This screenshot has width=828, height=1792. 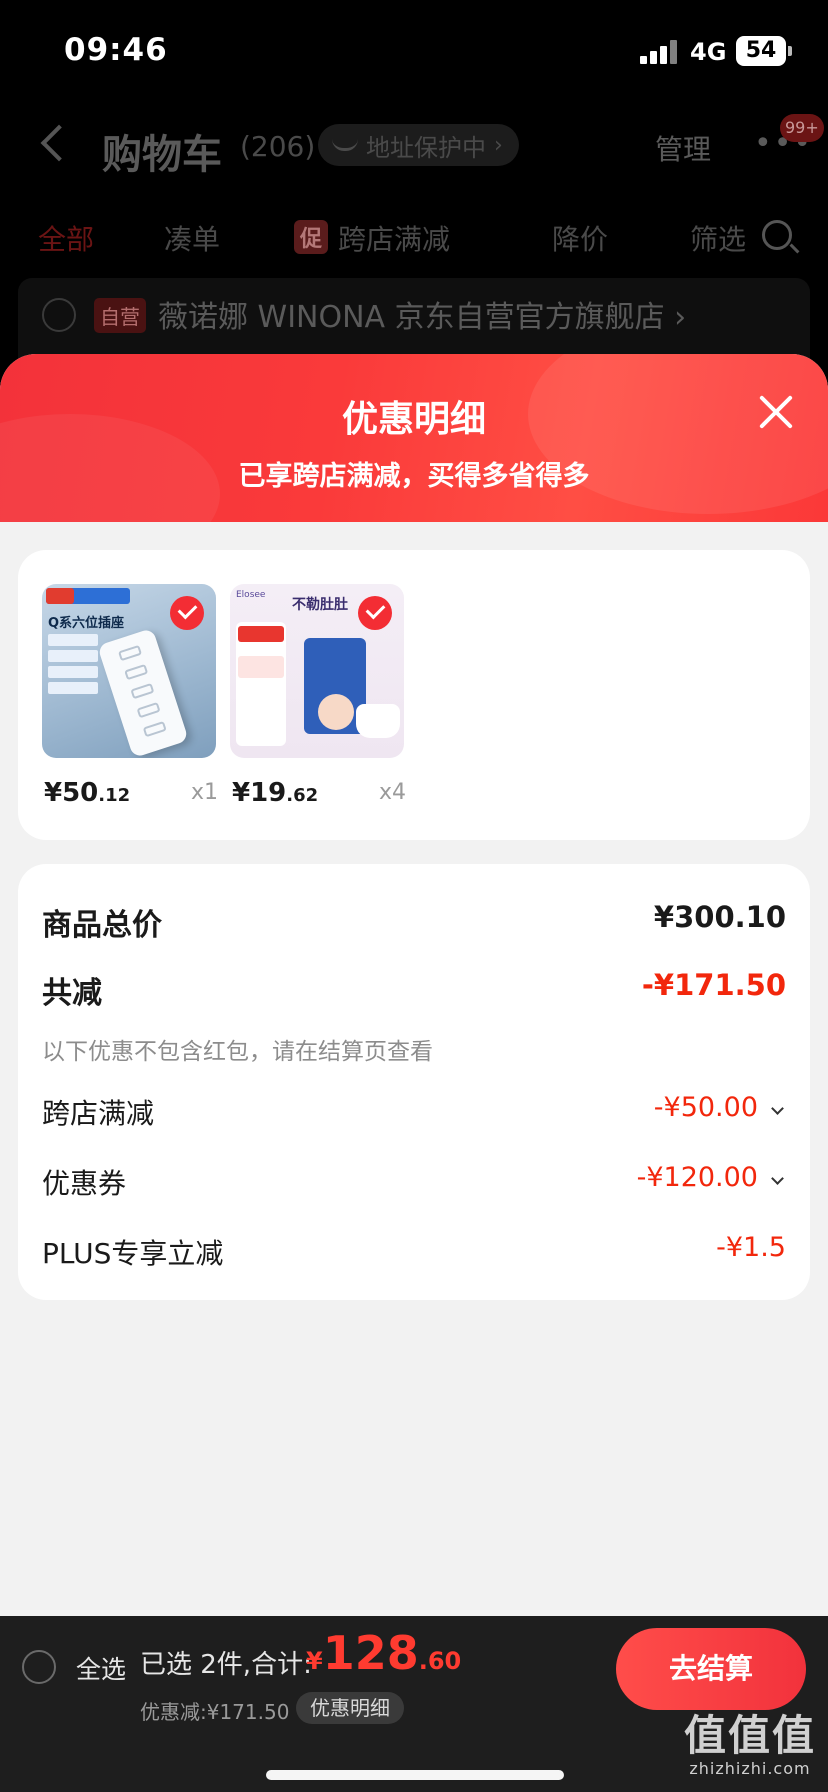 What do you see at coordinates (251, 595) in the screenshot?
I see `brand-logo: Elosee` at bounding box center [251, 595].